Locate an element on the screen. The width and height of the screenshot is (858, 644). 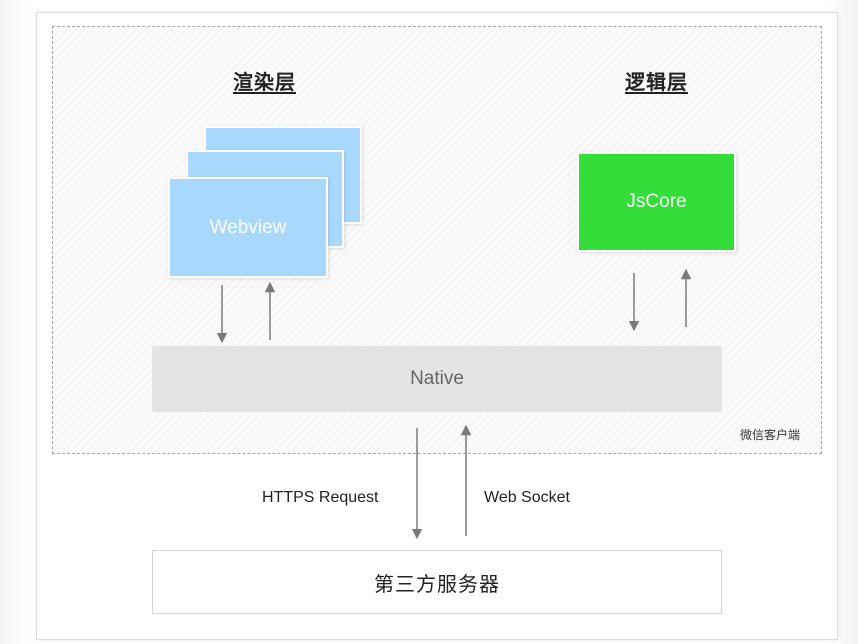
jscore-box: JsCore is located at coordinates (656, 202).